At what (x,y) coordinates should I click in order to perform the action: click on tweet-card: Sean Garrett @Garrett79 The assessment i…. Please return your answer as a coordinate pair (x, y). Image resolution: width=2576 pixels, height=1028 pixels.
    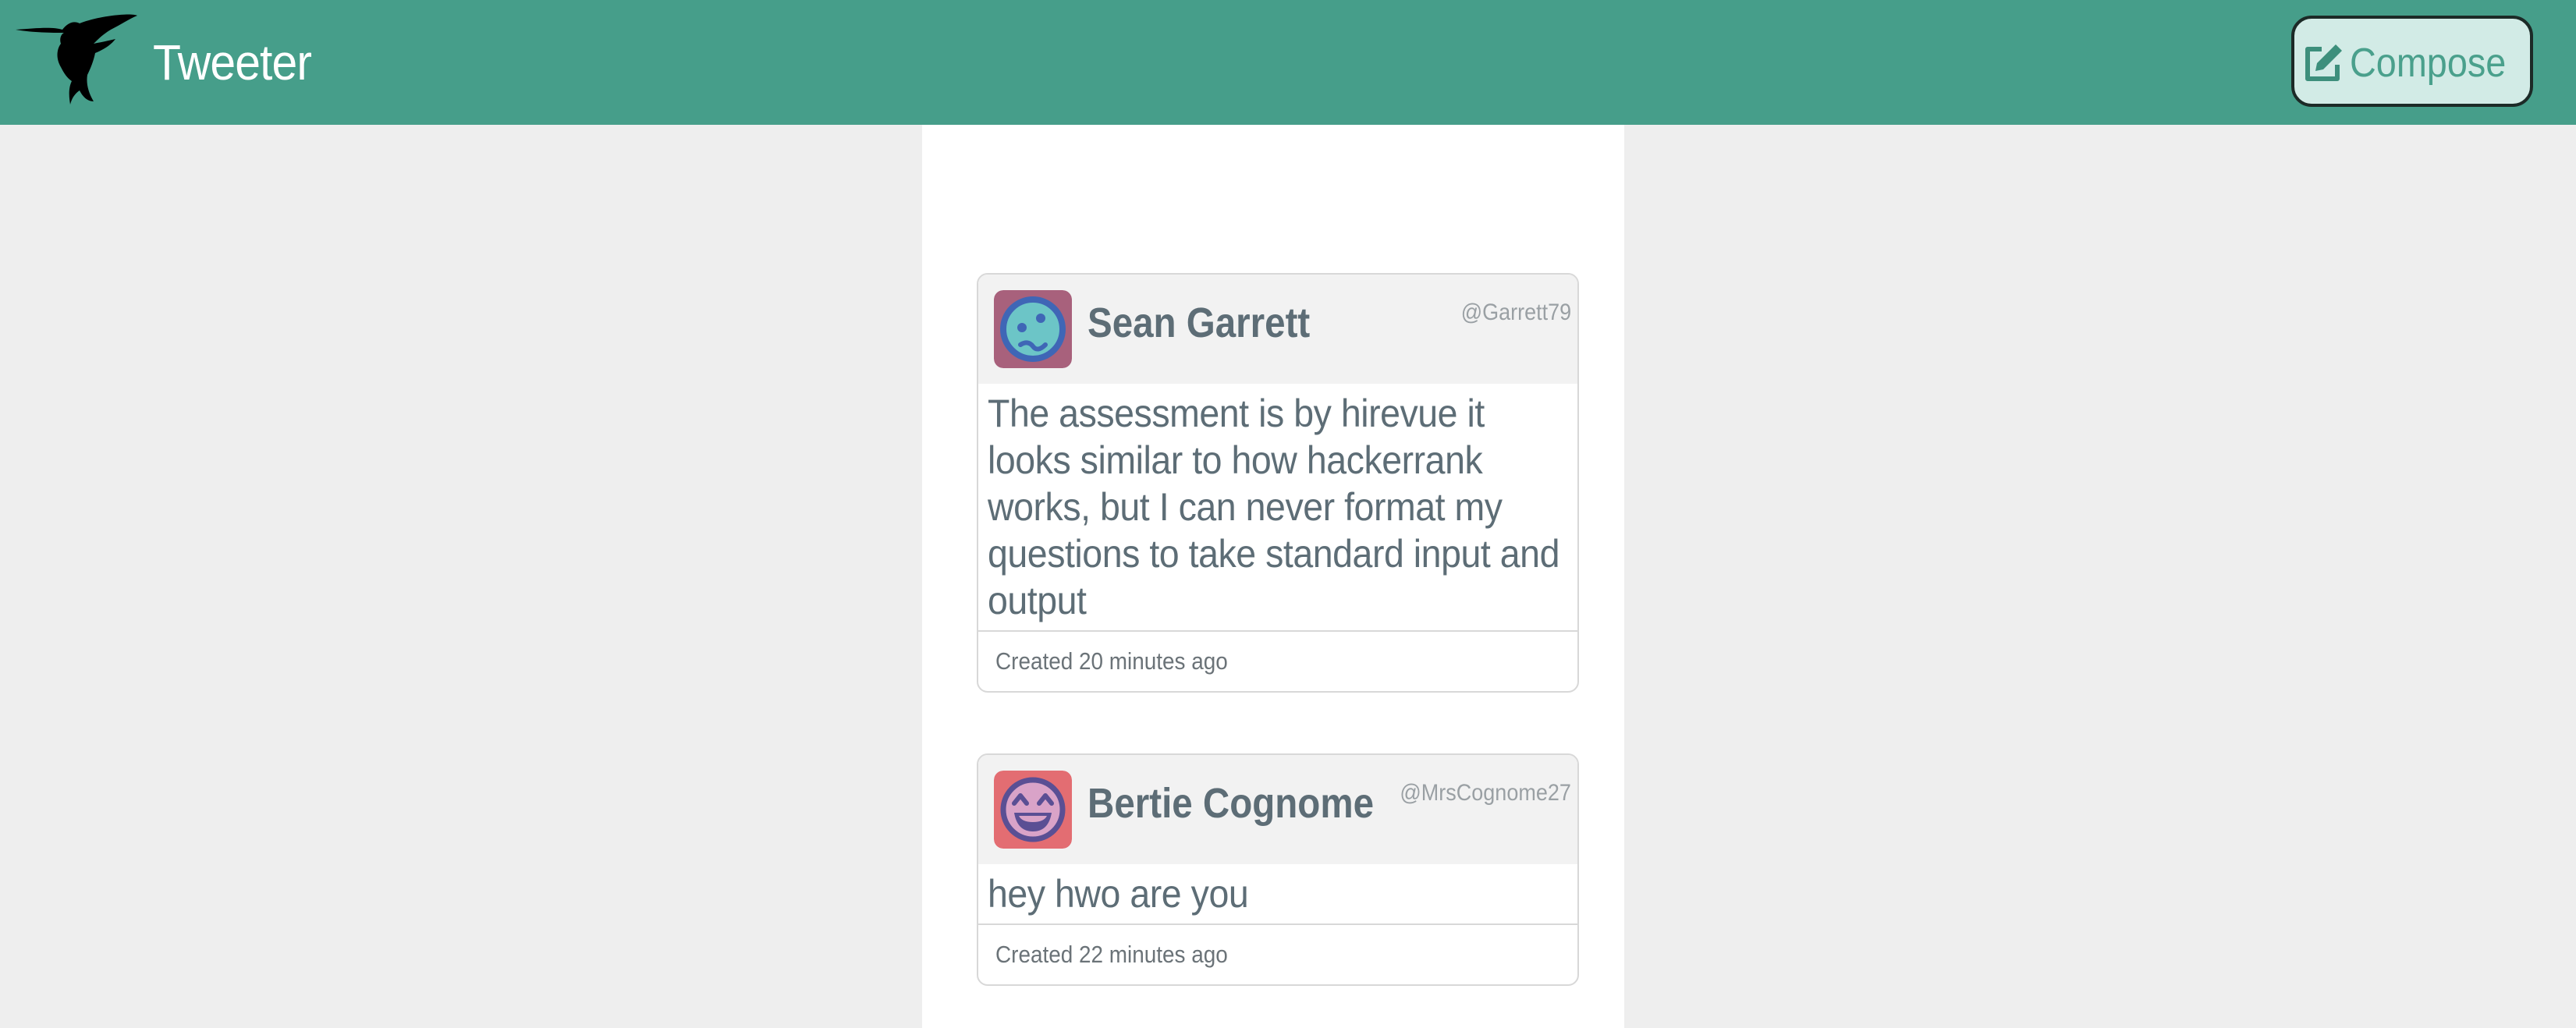
    Looking at the image, I should click on (1278, 483).